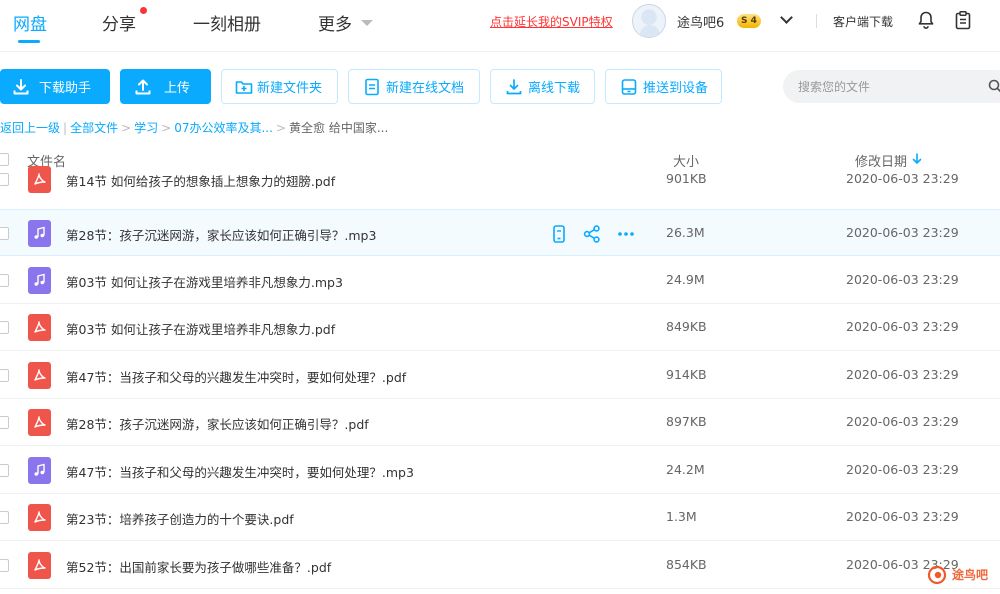 Image resolution: width=1000 pixels, height=594 pixels. I want to click on send-to-phone-icon, so click(559, 234).